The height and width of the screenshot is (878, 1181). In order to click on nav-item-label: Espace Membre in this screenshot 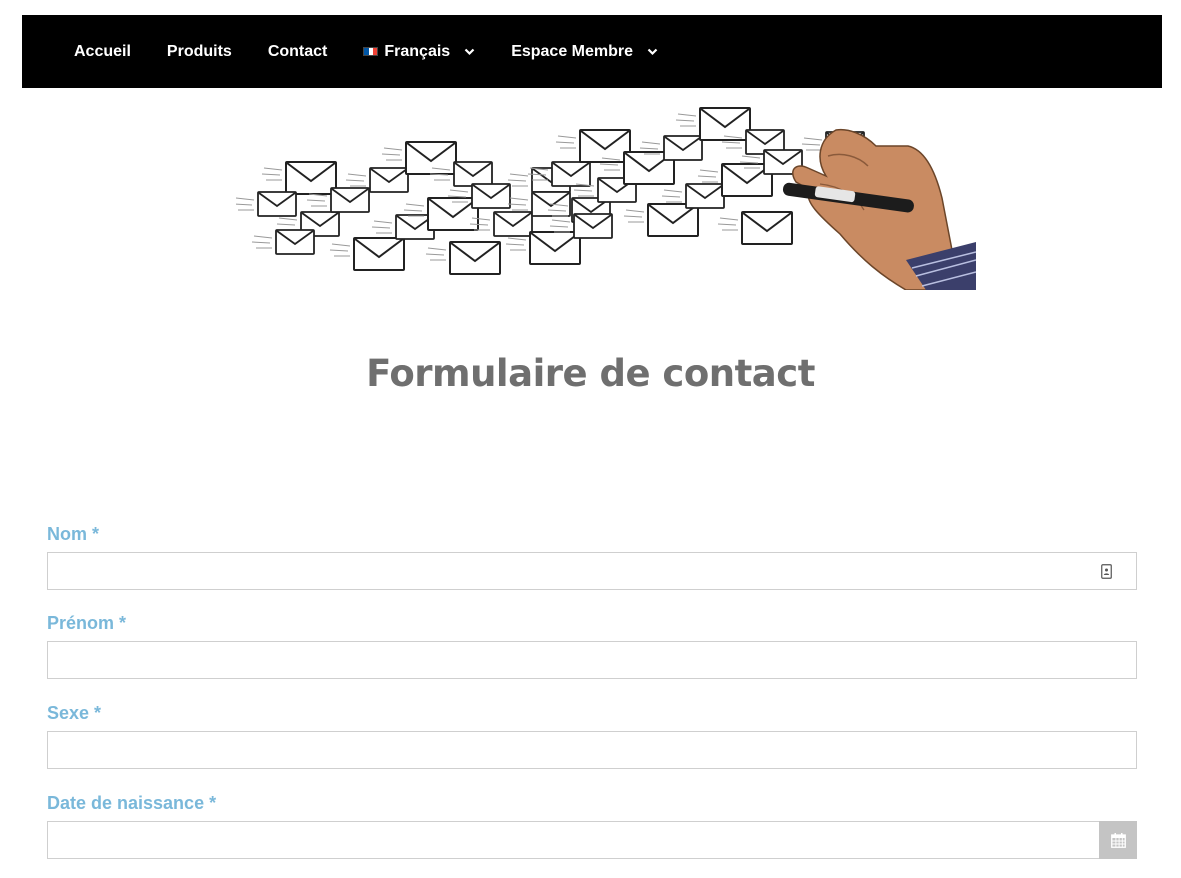, I will do `click(572, 51)`.